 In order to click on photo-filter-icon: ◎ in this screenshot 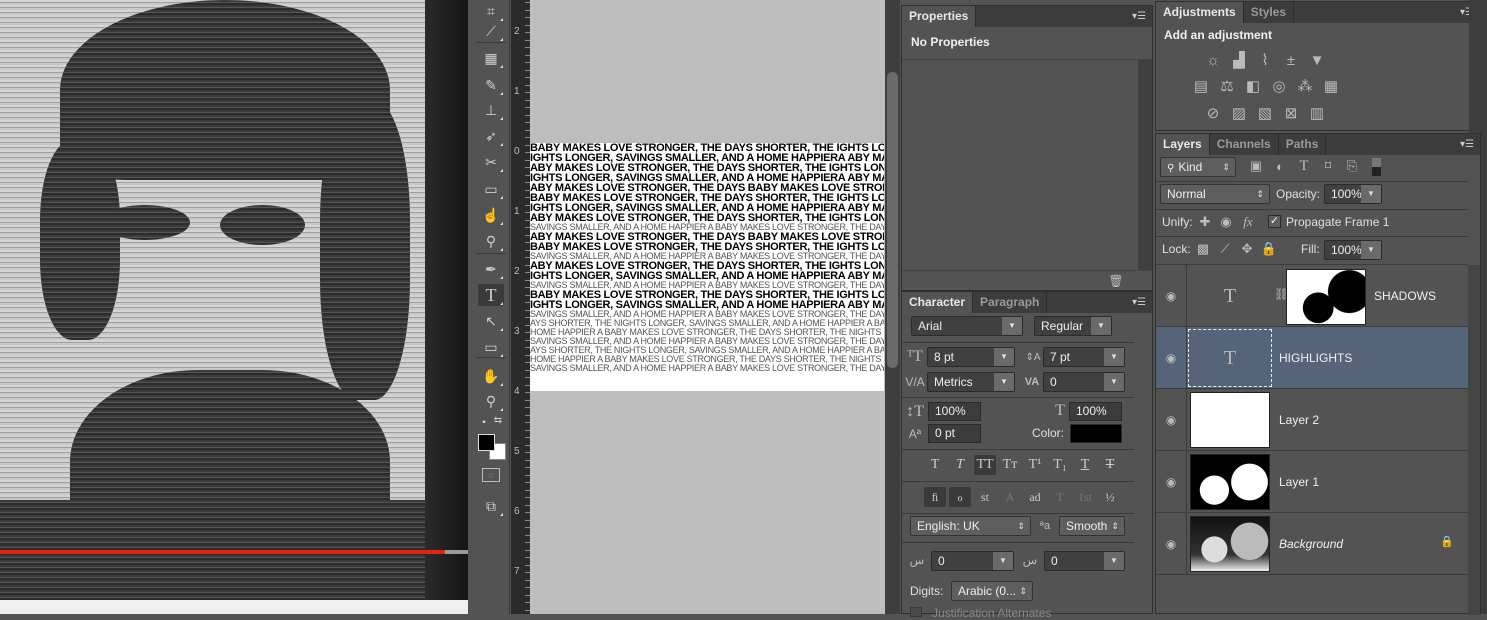, I will do `click(1279, 87)`.